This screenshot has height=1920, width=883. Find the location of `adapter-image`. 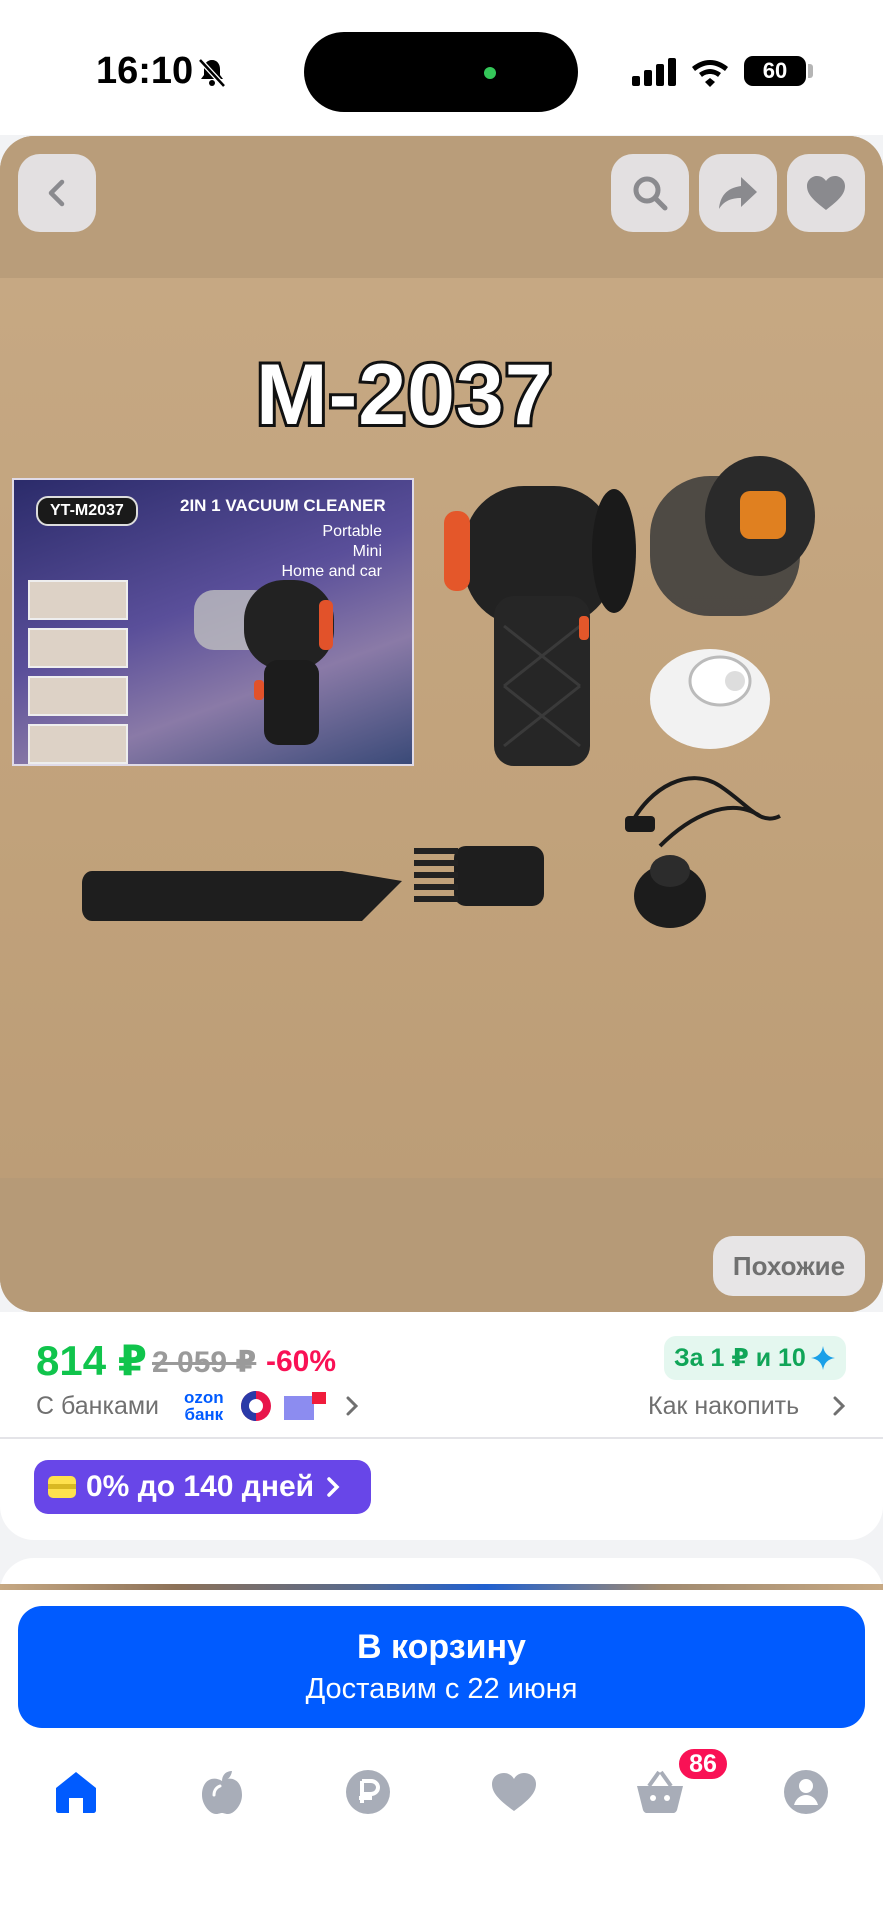

adapter-image is located at coordinates (670, 891).